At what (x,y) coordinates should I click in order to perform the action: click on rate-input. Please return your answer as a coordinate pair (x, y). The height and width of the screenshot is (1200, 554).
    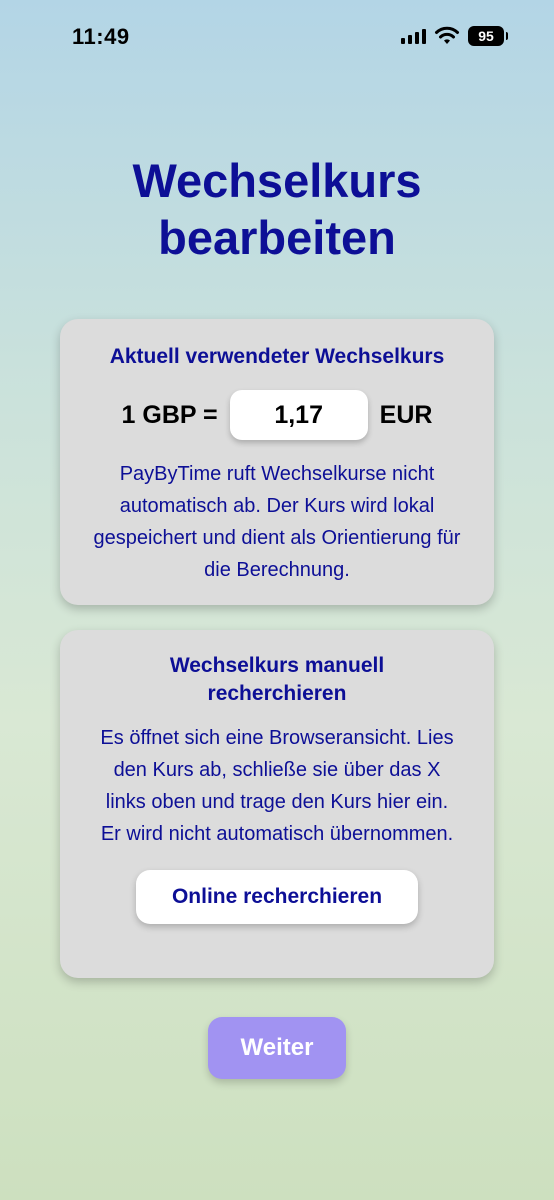
    Looking at the image, I should click on (298, 415).